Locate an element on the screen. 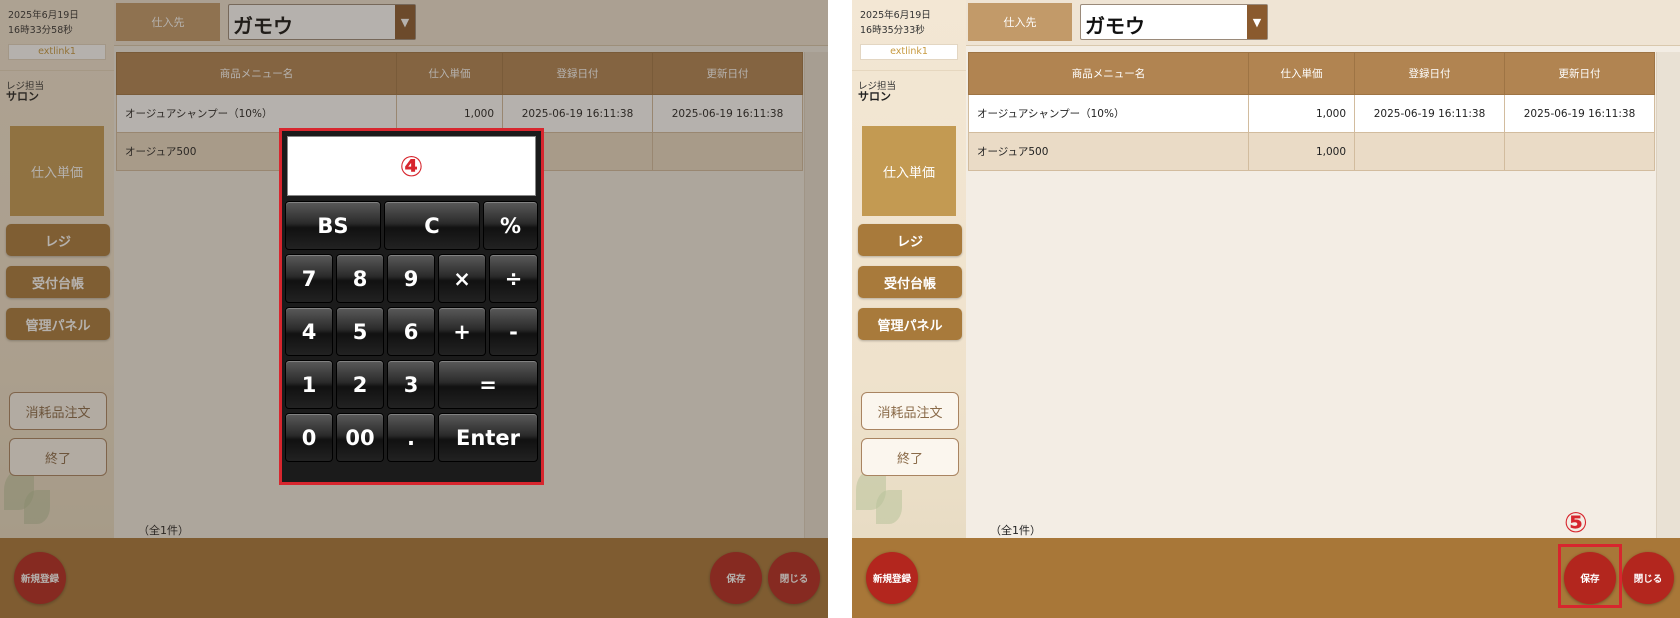  step-marker: ⑤ is located at coordinates (1576, 522).